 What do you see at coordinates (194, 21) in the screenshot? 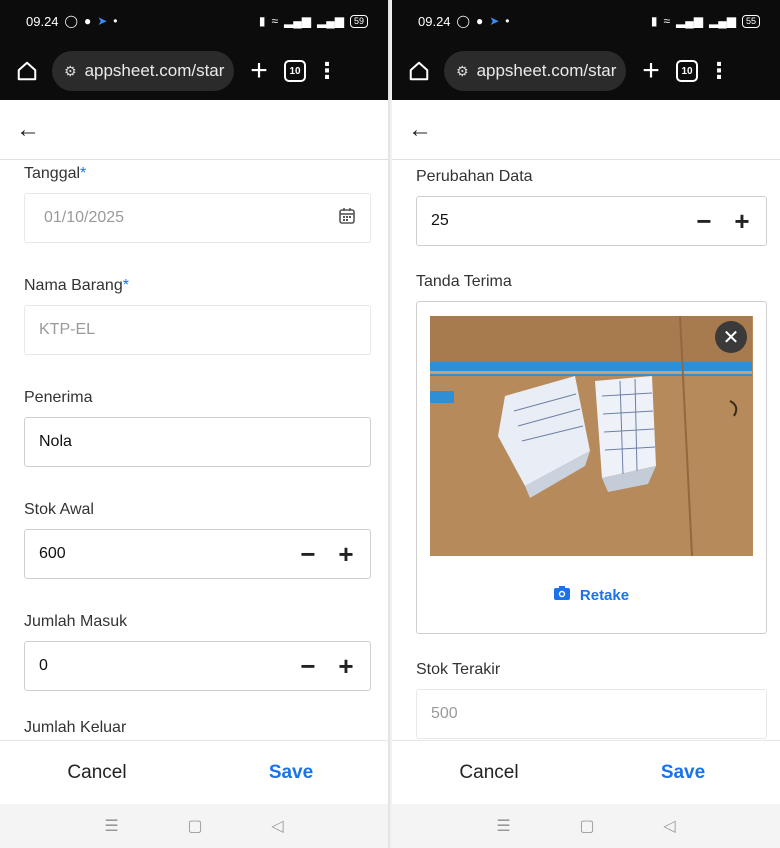
I see `status-bar: 09.24 ◯ ● ➤ • ▮ ≈ ▂▄▆ ▂▄▆ 59` at bounding box center [194, 21].